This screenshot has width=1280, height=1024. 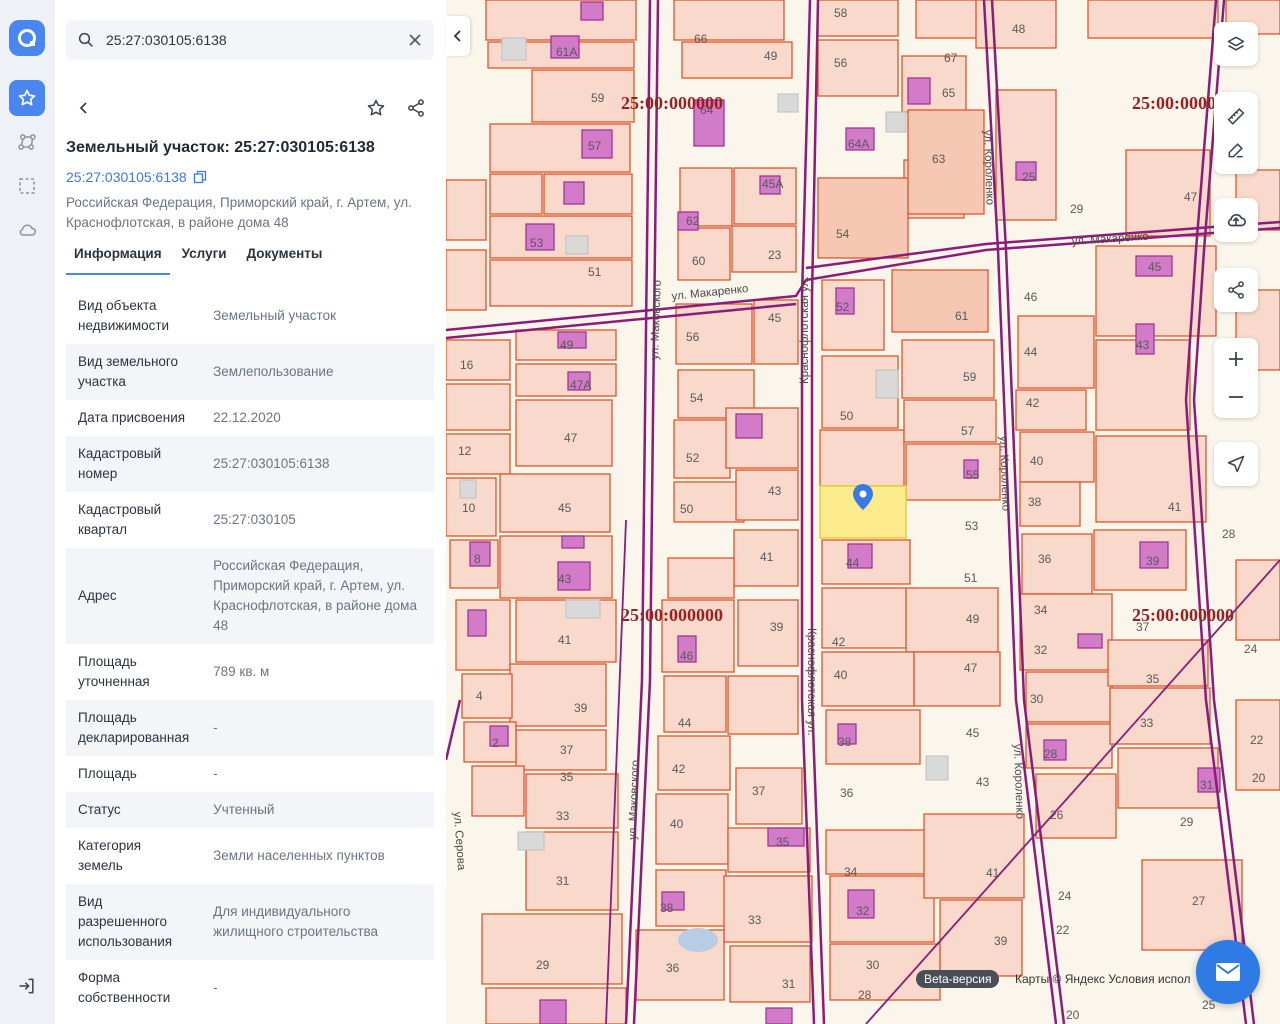 I want to click on ruler-icon, so click(x=1236, y=116).